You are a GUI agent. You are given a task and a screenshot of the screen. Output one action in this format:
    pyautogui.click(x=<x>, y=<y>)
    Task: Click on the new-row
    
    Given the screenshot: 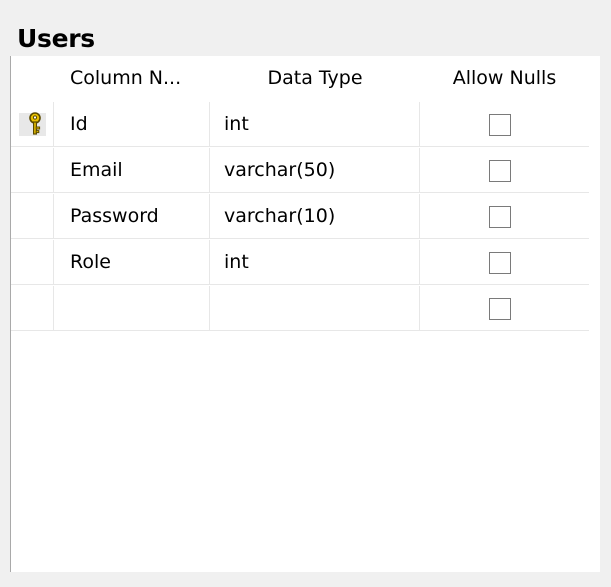 What is the action you would take?
    pyautogui.click(x=300, y=309)
    